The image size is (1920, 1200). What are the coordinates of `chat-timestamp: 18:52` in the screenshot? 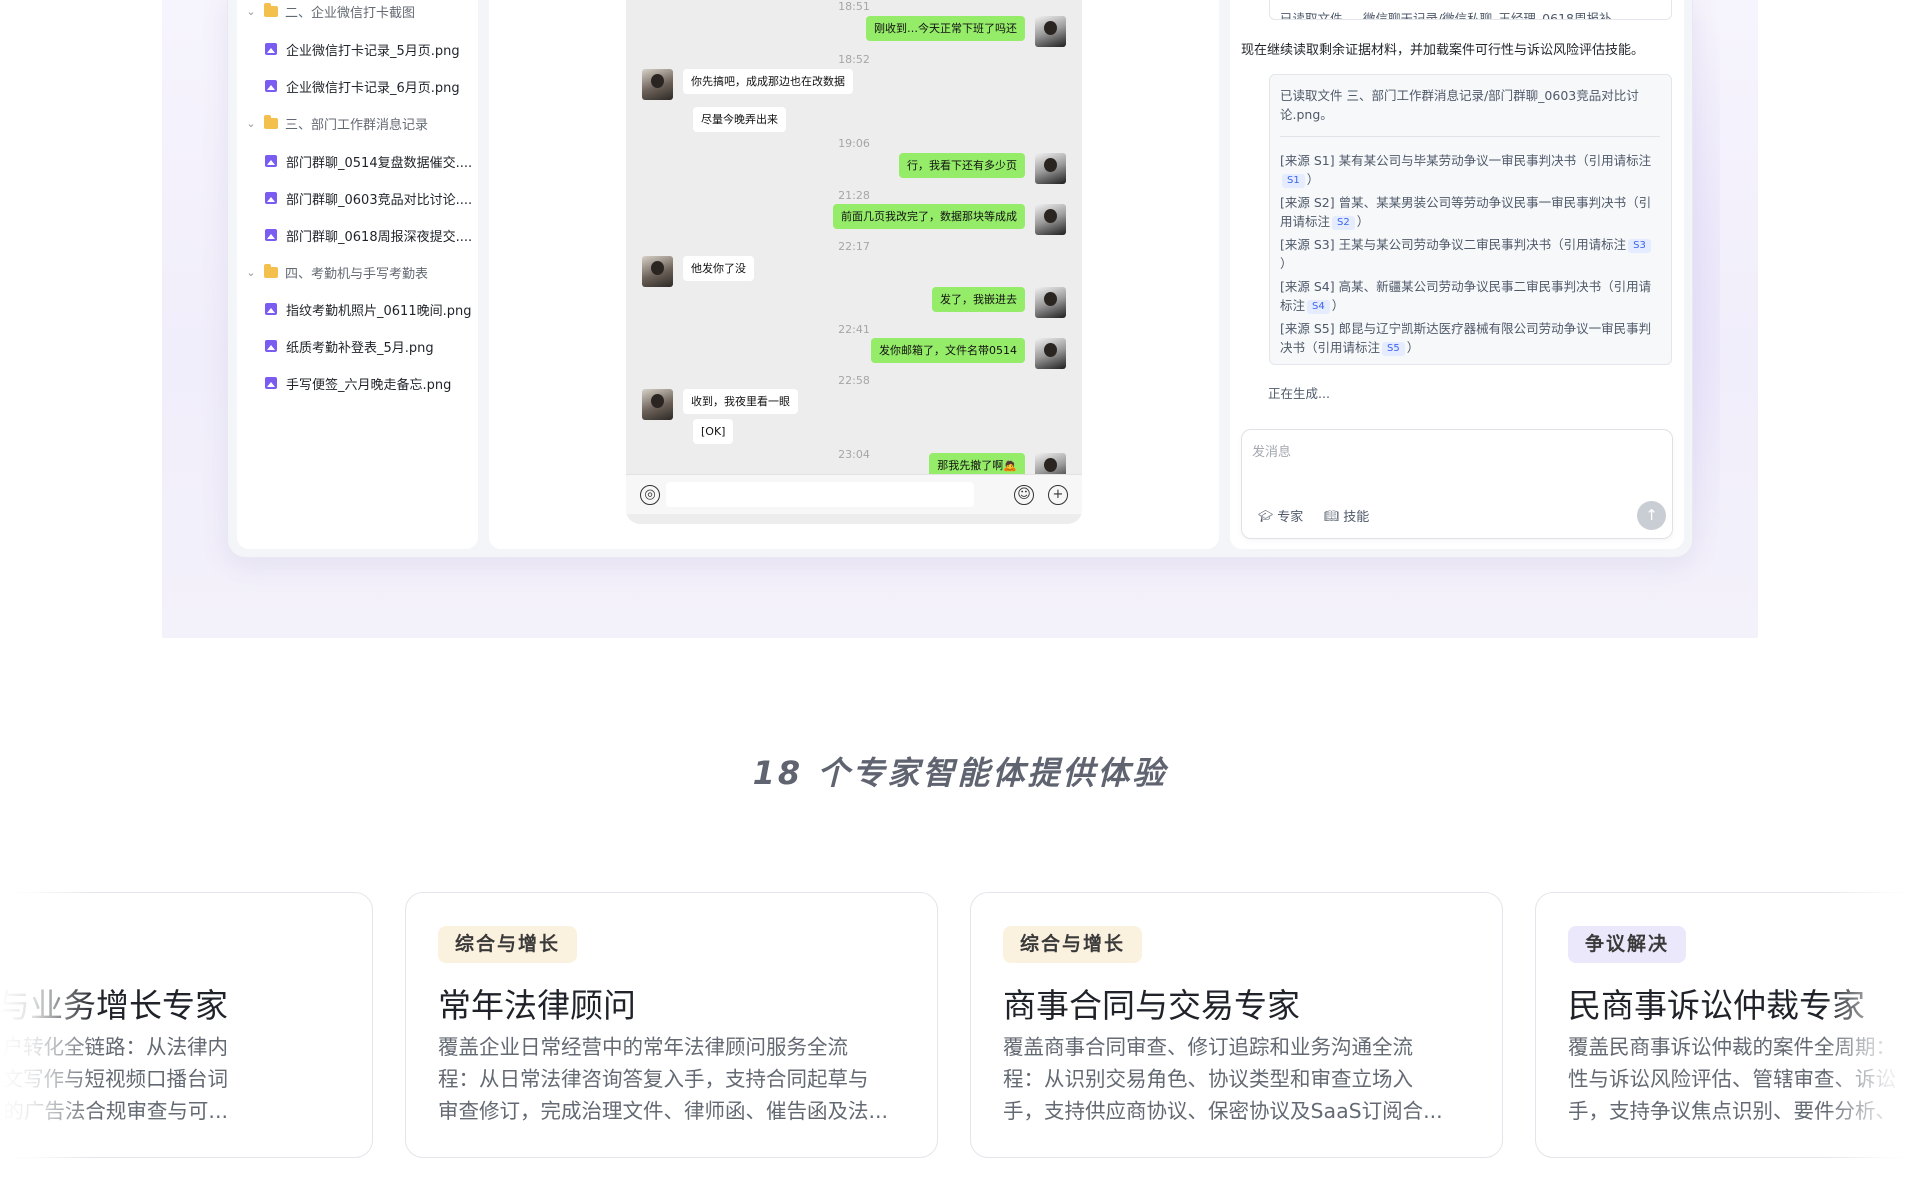 It's located at (854, 59).